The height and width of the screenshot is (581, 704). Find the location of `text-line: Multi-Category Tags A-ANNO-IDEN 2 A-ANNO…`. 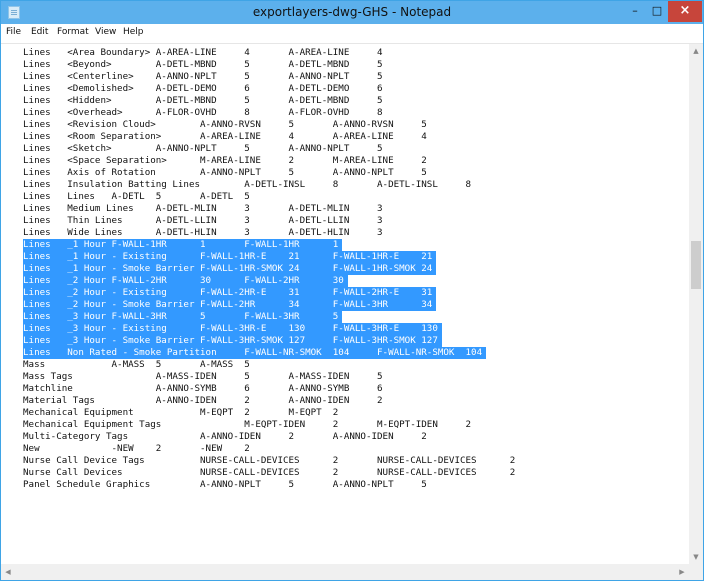

text-line: Multi-Category Tags A-ANNO-IDEN 2 A-ANNO… is located at coordinates (214, 437).